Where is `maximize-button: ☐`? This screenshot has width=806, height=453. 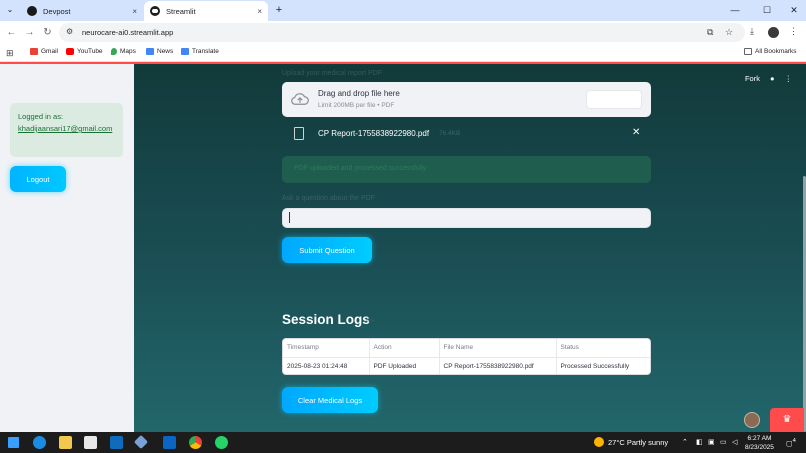 maximize-button: ☐ is located at coordinates (767, 10).